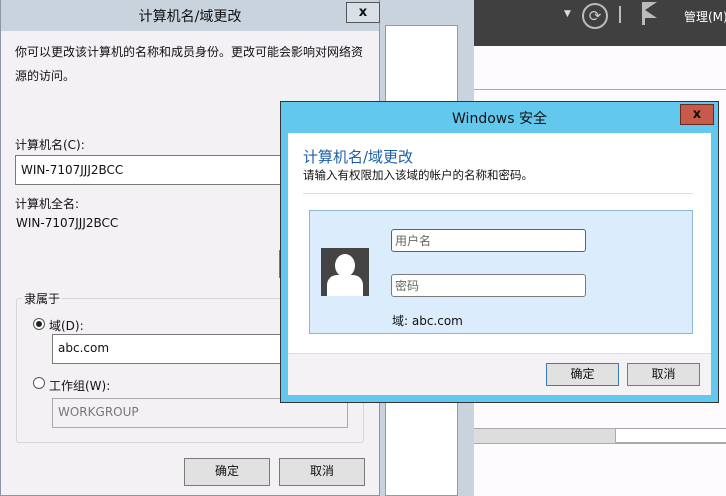 This screenshot has height=496, width=726. Describe the element at coordinates (42, 298) in the screenshot. I see `member-of-label: 隶属于` at that location.